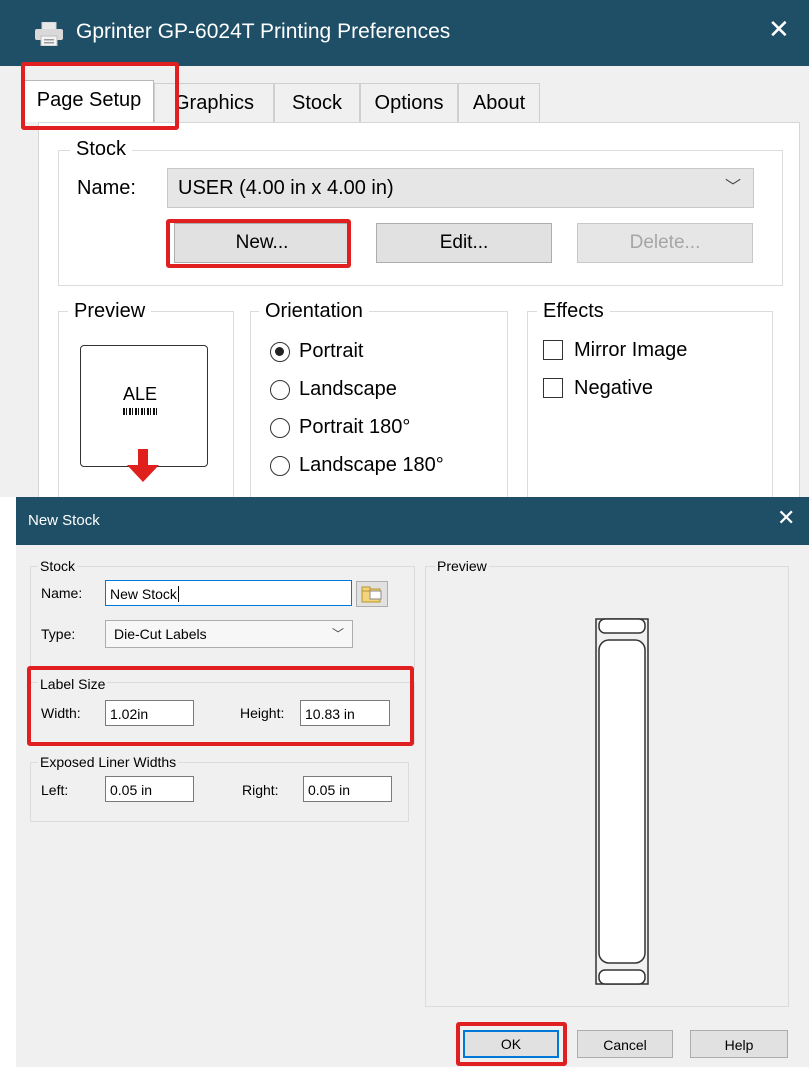 The height and width of the screenshot is (1067, 809). What do you see at coordinates (89, 101) in the screenshot?
I see `tab-page-setup: Page Setup` at bounding box center [89, 101].